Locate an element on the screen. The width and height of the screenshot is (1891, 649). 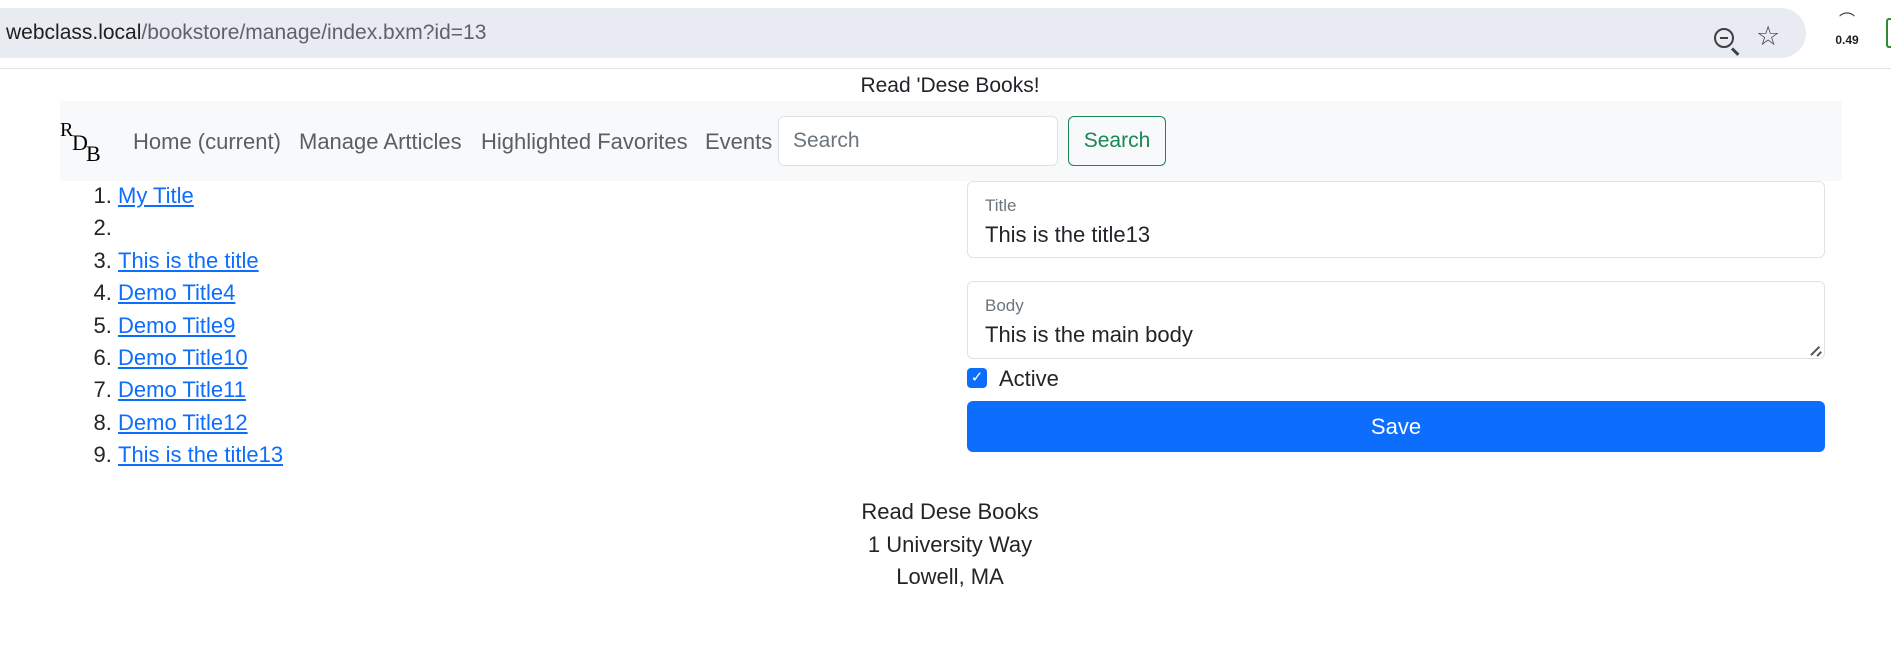
extension-button: ⌒ 0.49 is located at coordinates (1847, 34).